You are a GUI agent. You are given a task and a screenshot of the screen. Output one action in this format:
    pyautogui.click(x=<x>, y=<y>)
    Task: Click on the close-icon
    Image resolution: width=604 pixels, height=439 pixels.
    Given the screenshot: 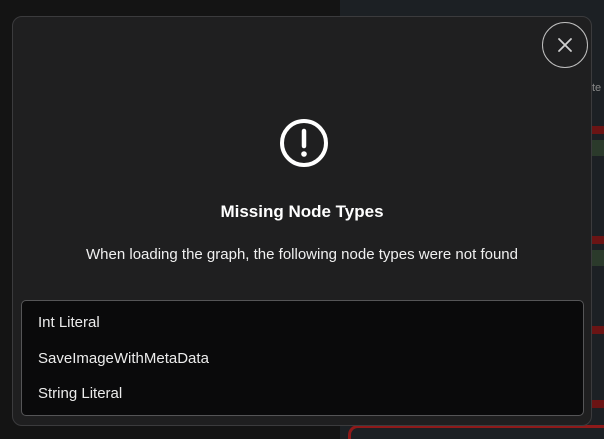 What is the action you would take?
    pyautogui.click(x=565, y=45)
    